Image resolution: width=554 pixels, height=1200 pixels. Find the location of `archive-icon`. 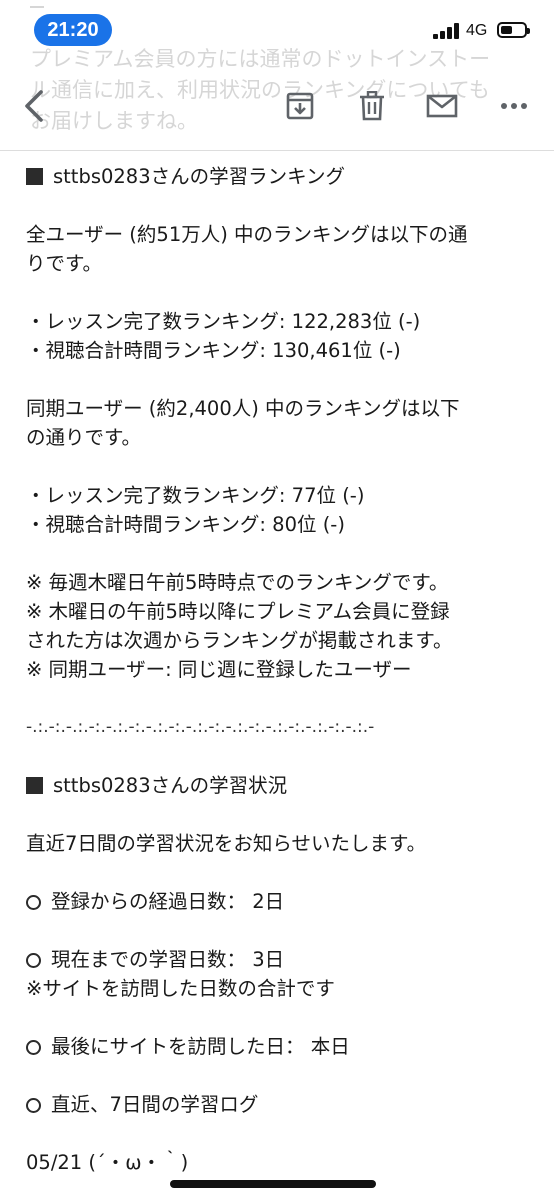

archive-icon is located at coordinates (300, 106).